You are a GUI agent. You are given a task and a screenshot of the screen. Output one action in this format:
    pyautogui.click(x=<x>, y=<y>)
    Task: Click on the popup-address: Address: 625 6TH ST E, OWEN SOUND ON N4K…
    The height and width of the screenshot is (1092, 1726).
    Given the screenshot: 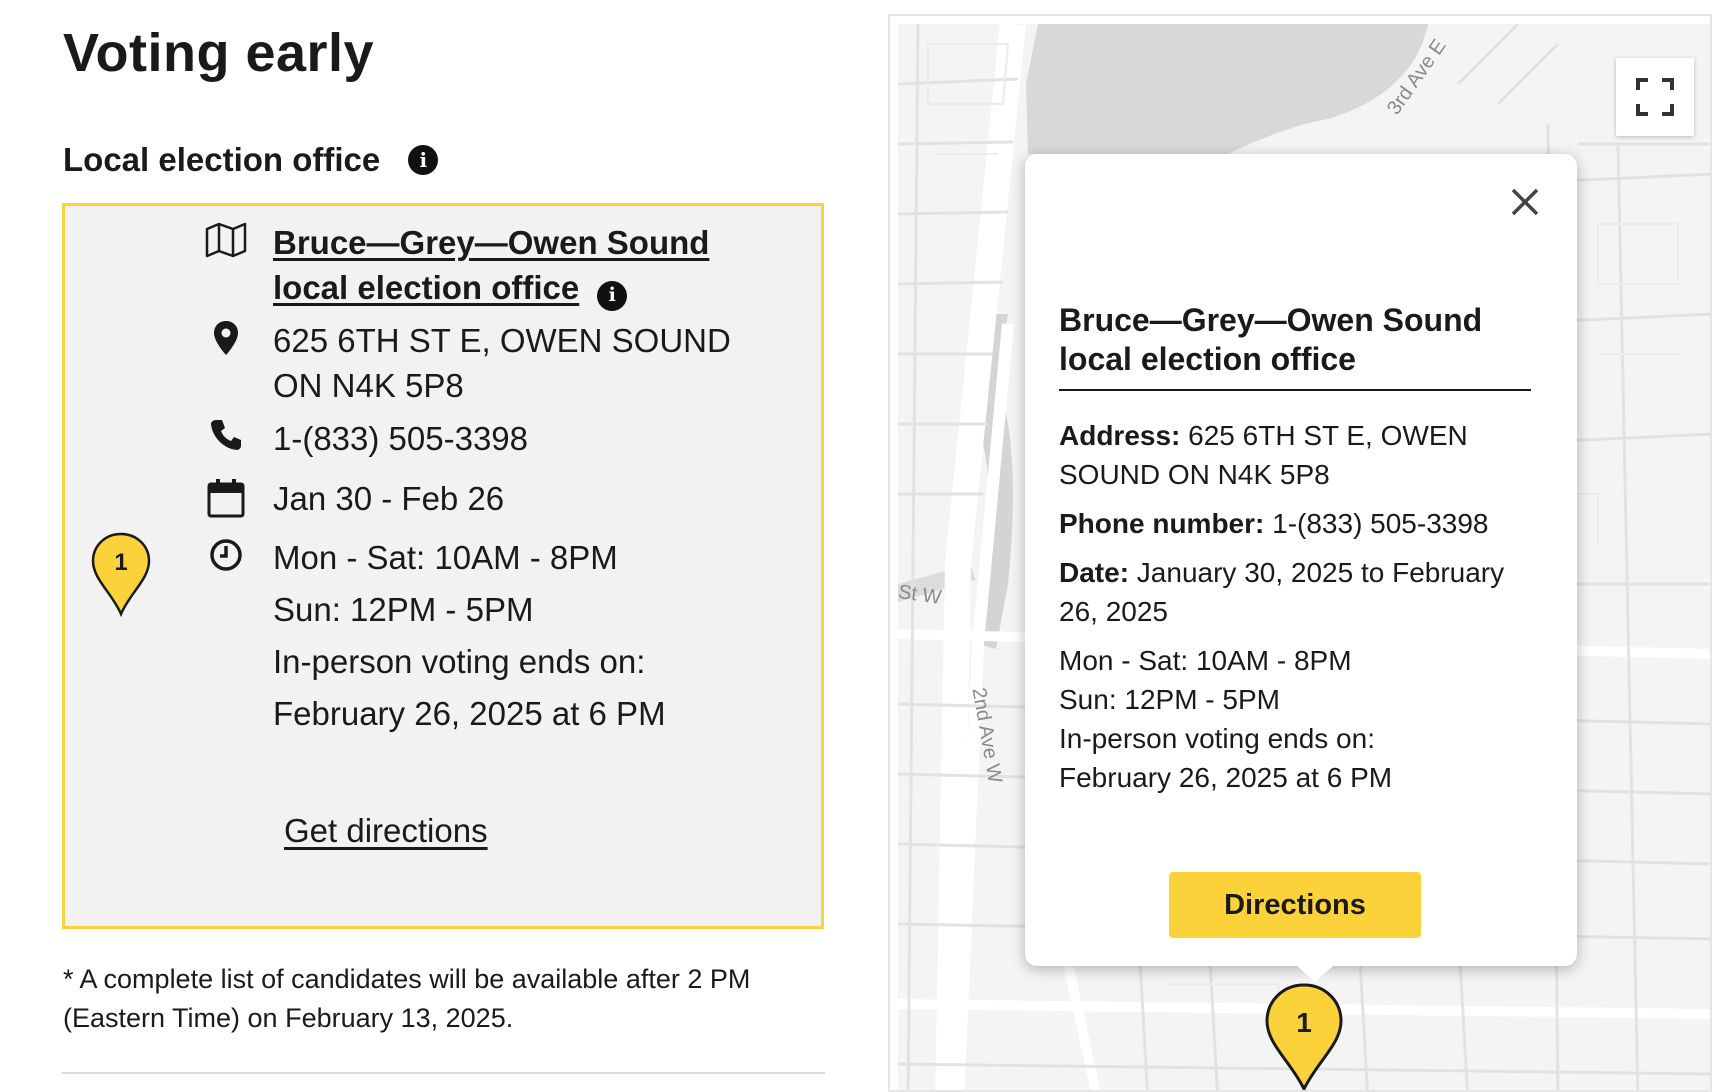 What is the action you would take?
    pyautogui.click(x=1295, y=455)
    